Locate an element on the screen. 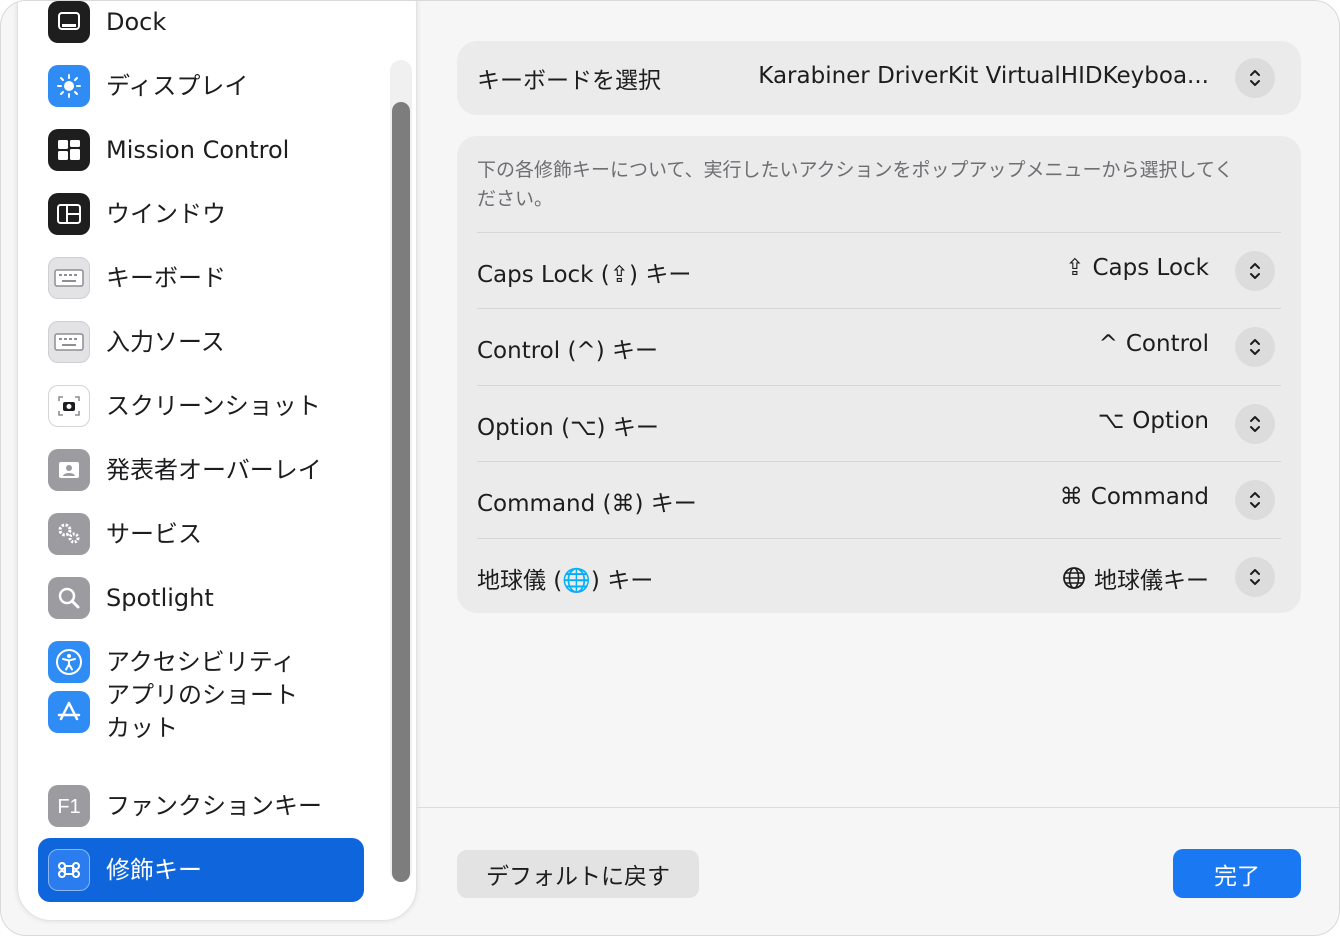  sidebar-item-label: サービス is located at coordinates (154, 534).